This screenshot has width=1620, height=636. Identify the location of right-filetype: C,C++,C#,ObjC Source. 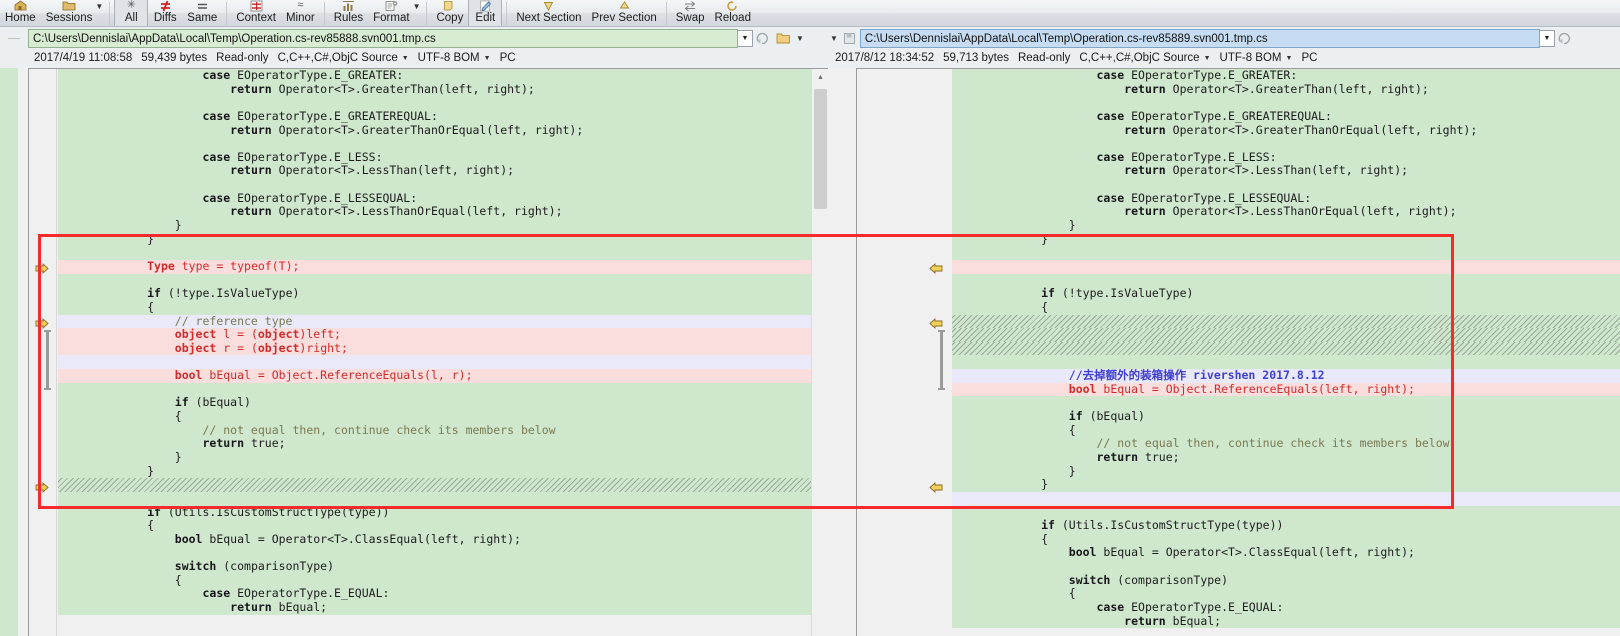
(1139, 58).